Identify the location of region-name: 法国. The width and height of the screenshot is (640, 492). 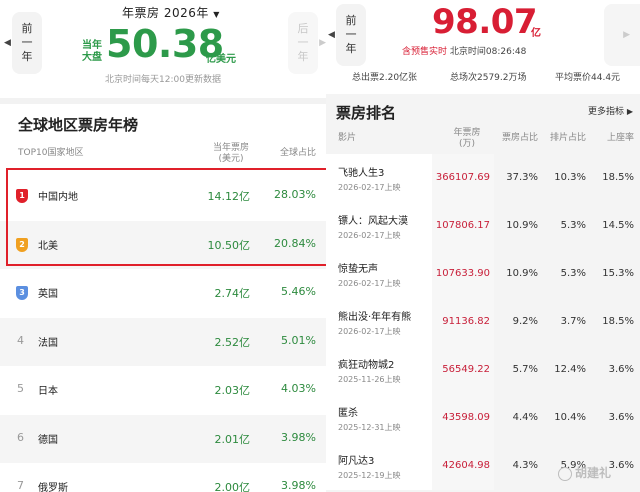
(48, 343).